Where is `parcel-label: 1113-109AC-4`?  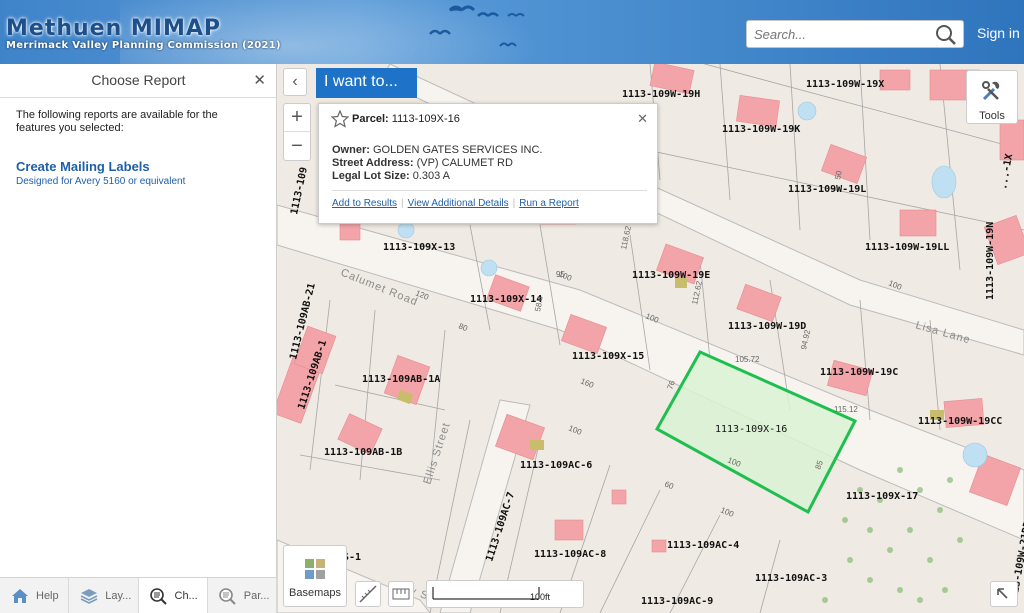
parcel-label: 1113-109AC-4 is located at coordinates (703, 545).